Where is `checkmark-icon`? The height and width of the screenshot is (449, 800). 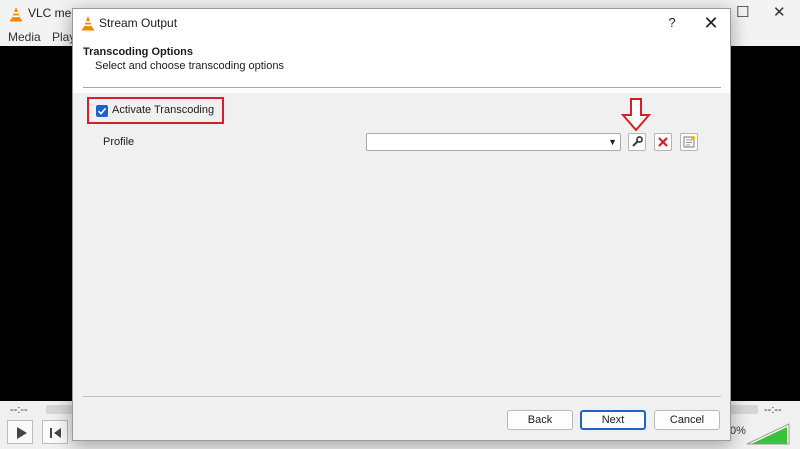 checkmark-icon is located at coordinates (102, 111).